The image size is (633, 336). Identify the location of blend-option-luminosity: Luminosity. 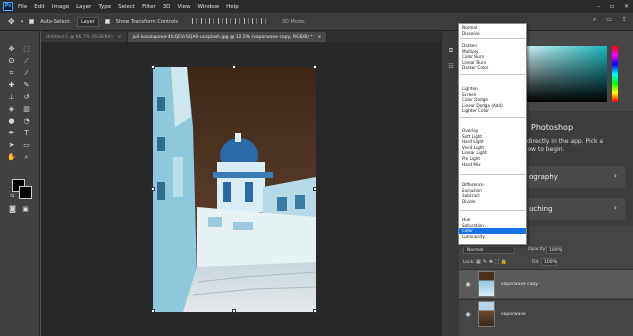
(492, 237).